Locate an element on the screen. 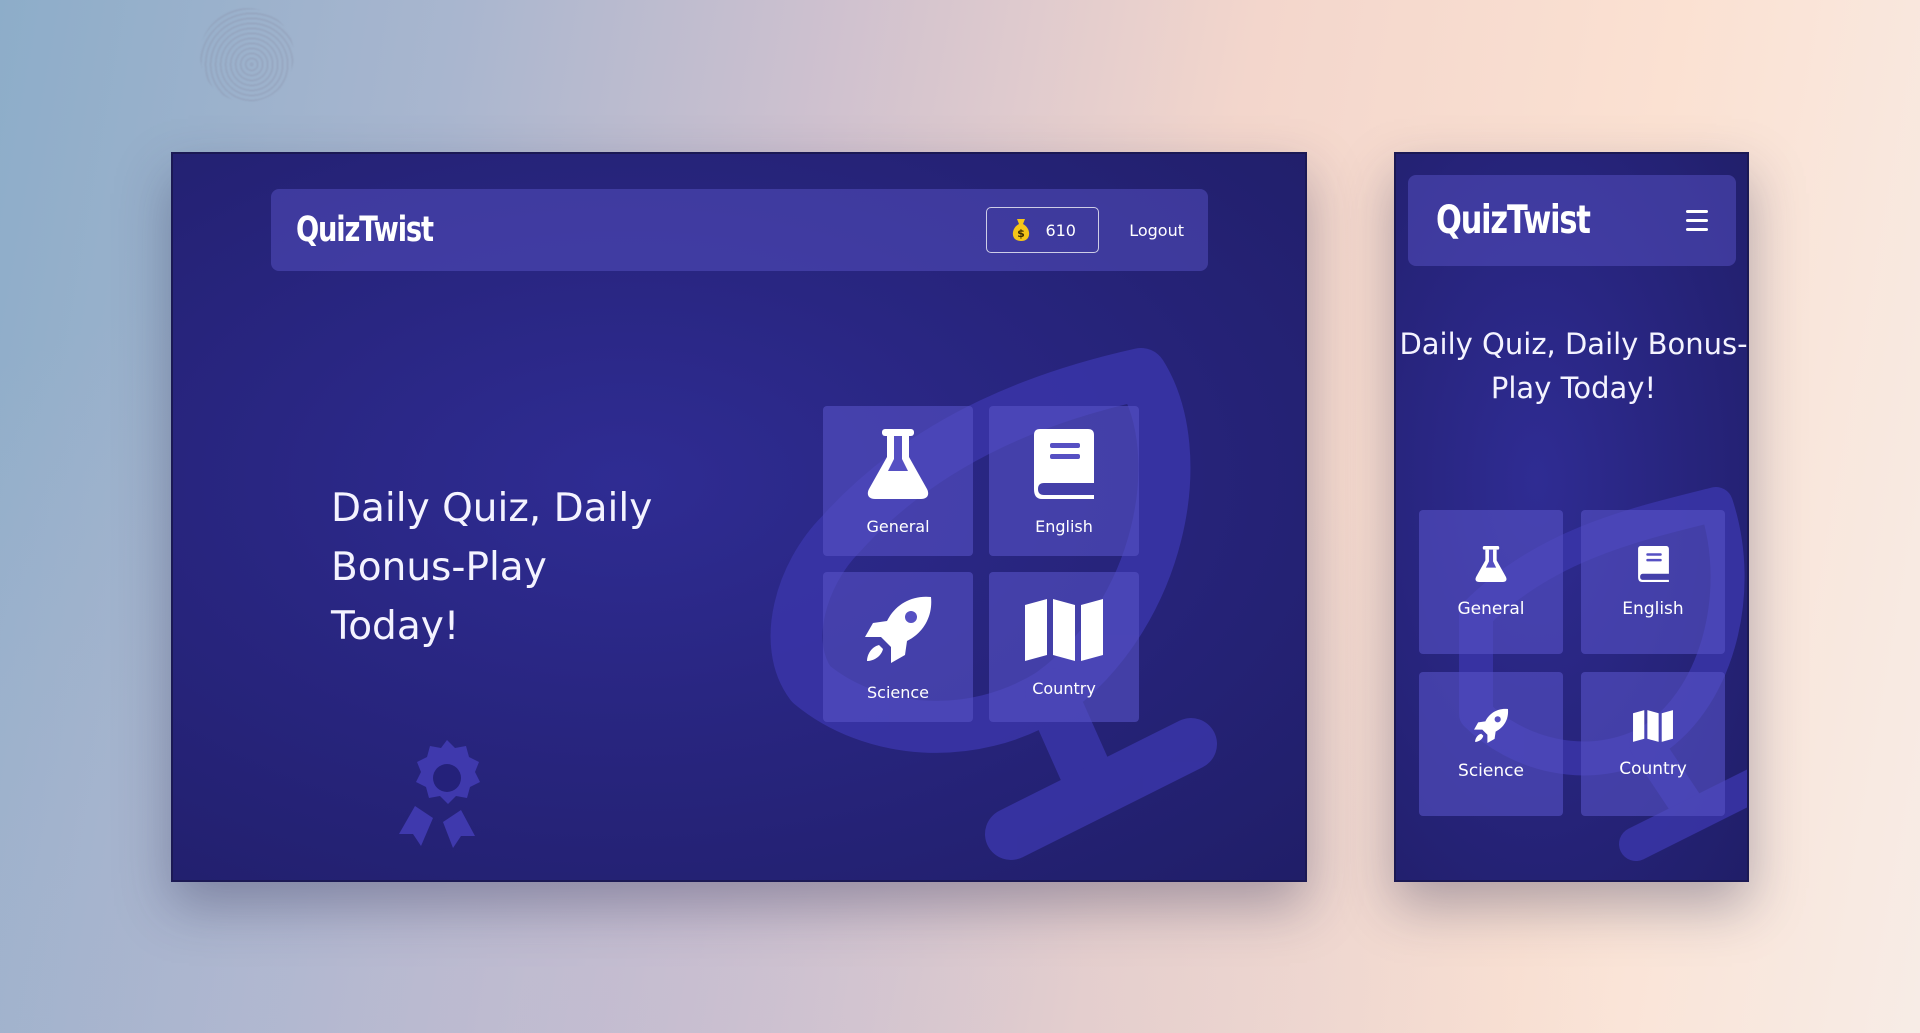  award-ribbon-decoration-icon is located at coordinates (439, 794).